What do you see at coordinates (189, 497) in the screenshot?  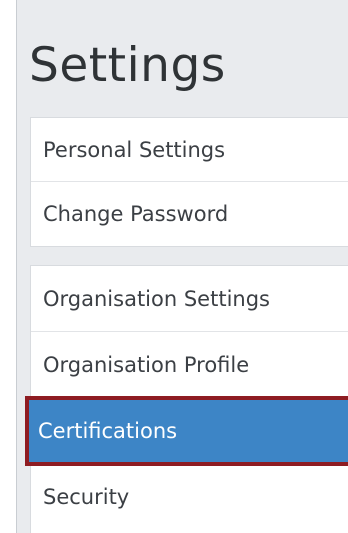 I see `menu-item-security: Security` at bounding box center [189, 497].